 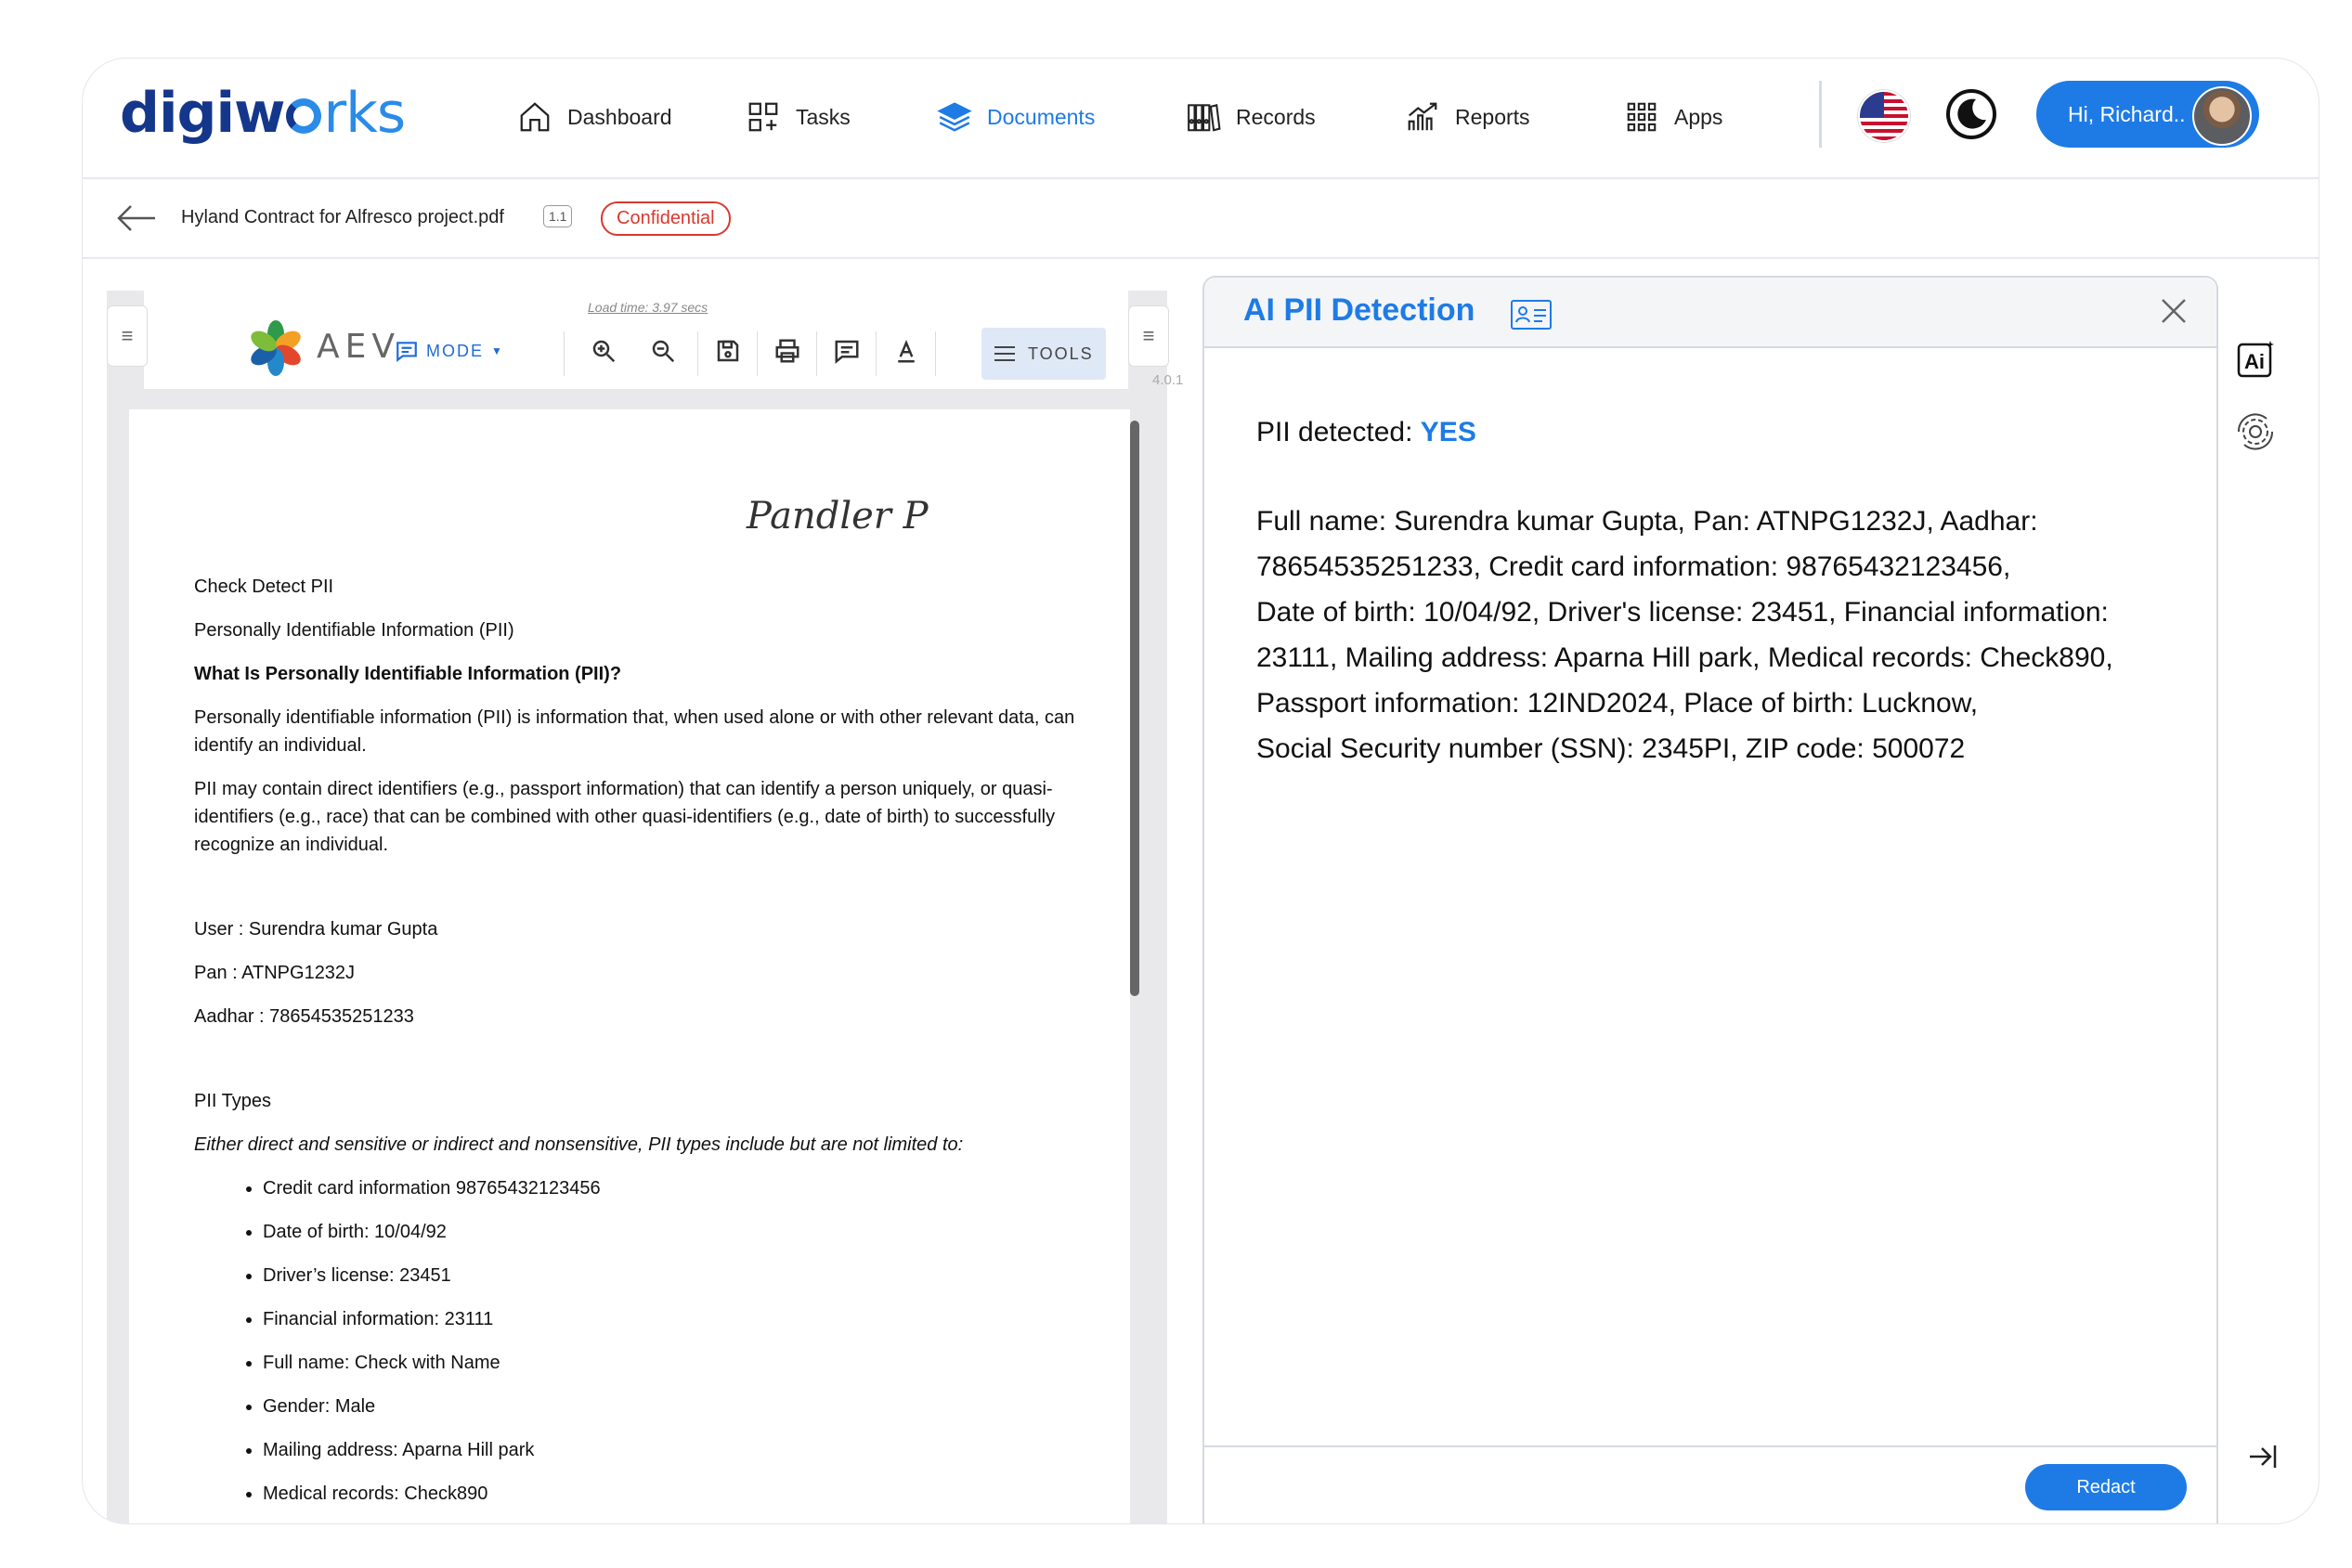 I want to click on tasks-grid-icon, so click(x=763, y=117).